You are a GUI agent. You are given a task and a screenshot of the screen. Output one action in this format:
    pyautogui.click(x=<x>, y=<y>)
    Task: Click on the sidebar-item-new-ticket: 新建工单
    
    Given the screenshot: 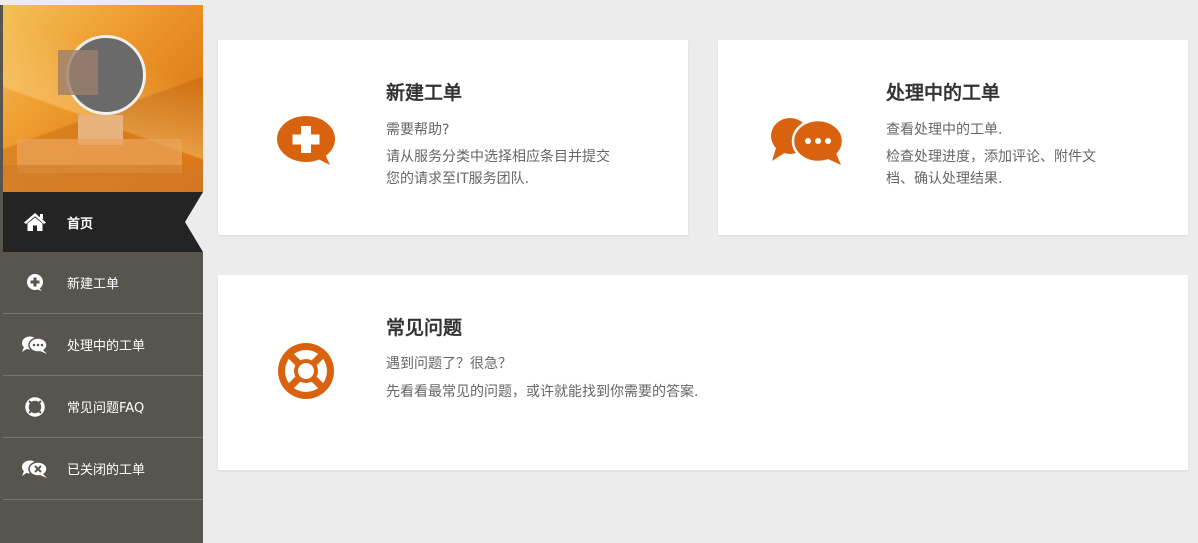 What is the action you would take?
    pyautogui.click(x=103, y=283)
    